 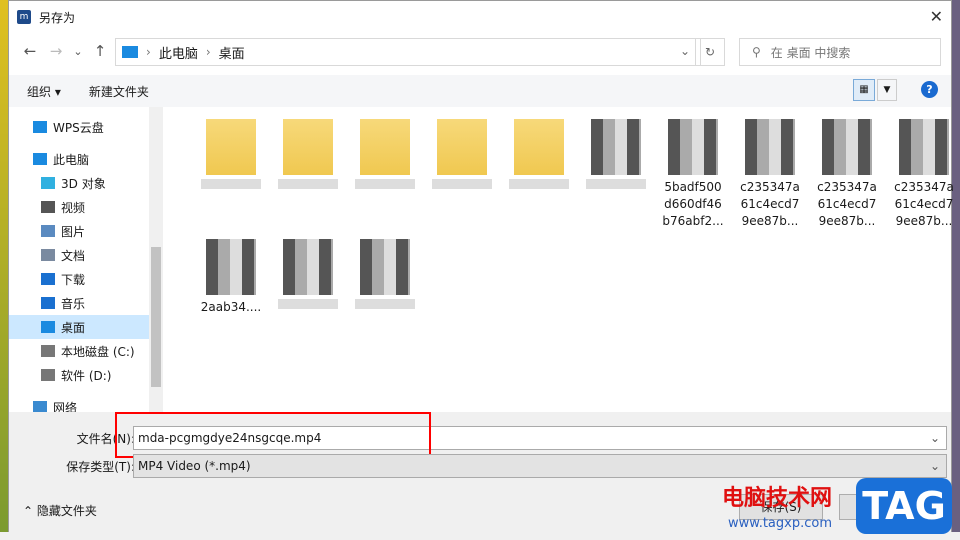 What do you see at coordinates (887, 90) in the screenshot?
I see `view-dropdown-button: ▼` at bounding box center [887, 90].